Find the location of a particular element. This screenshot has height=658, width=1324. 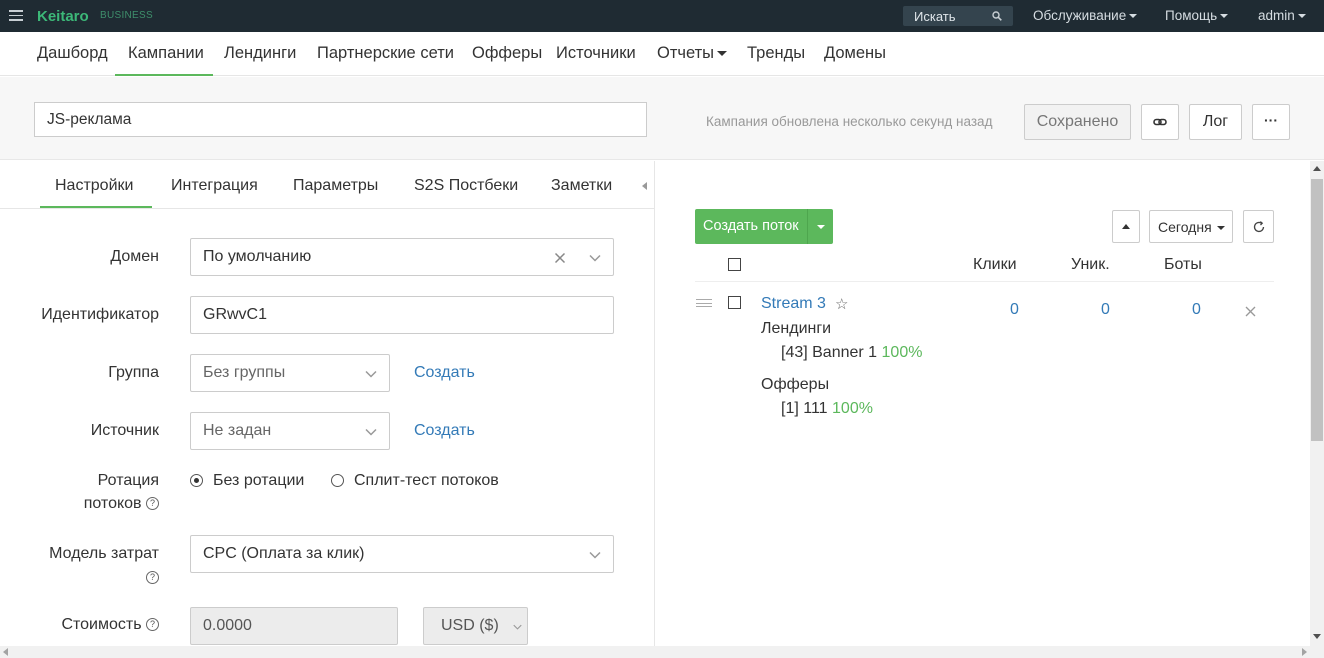

scroll-down-icon is located at coordinates (1317, 636).